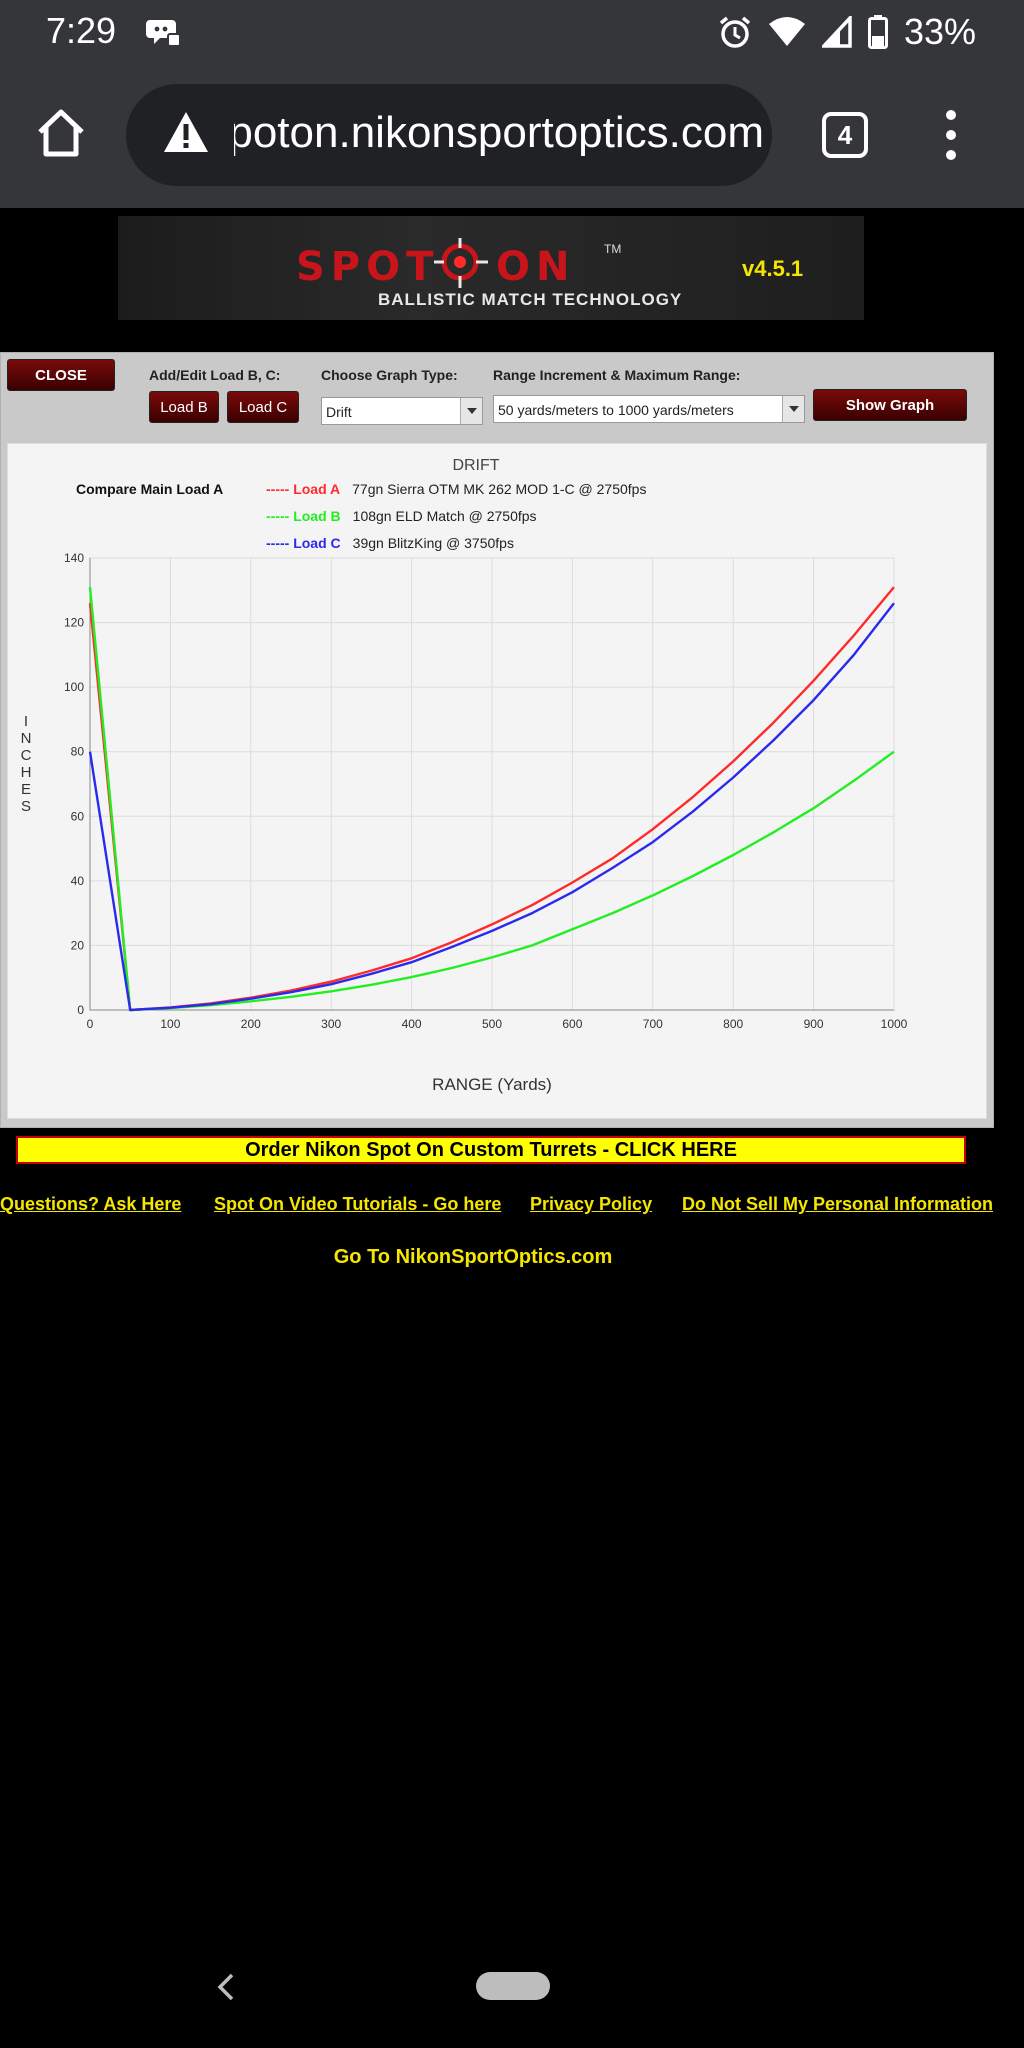 This screenshot has width=1024, height=2048. I want to click on address-bar: spoton.nikonsportoptics.com, so click(449, 135).